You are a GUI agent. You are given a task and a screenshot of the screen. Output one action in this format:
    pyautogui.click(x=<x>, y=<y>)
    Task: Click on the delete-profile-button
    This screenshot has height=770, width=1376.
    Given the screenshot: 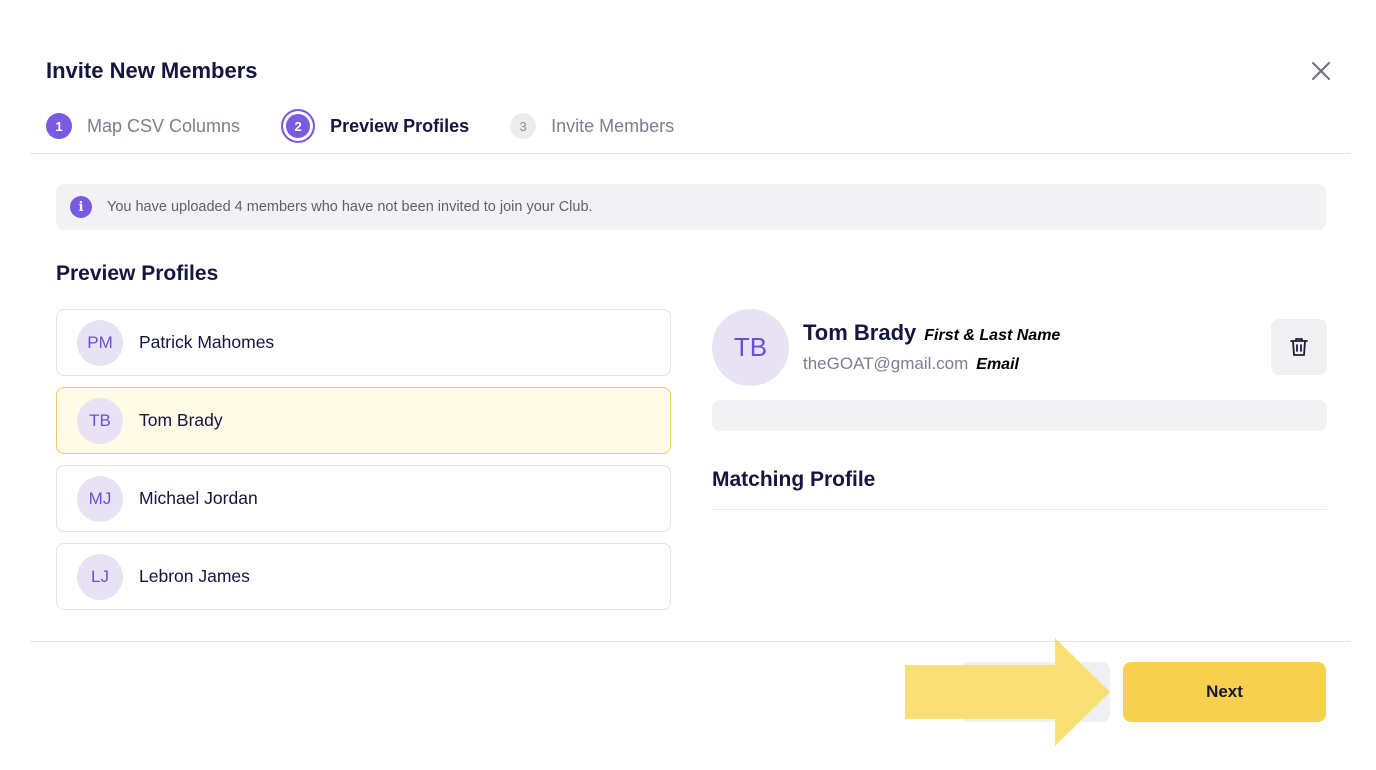 What is the action you would take?
    pyautogui.click(x=1299, y=347)
    